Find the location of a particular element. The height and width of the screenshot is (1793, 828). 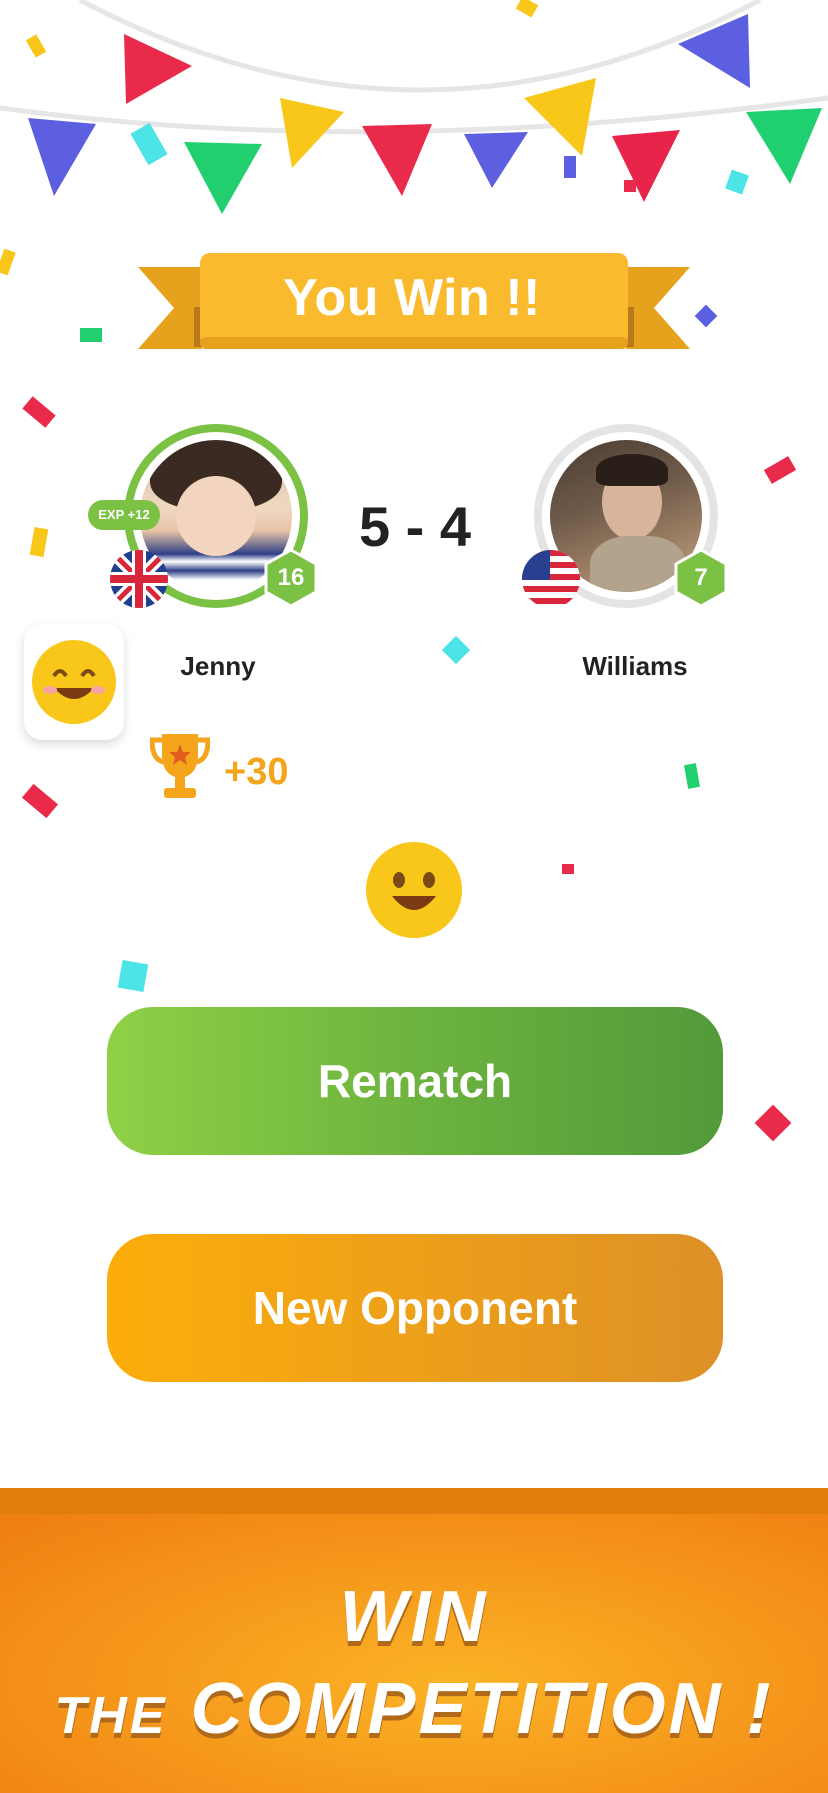

player-right-level: 7 is located at coordinates (701, 577).